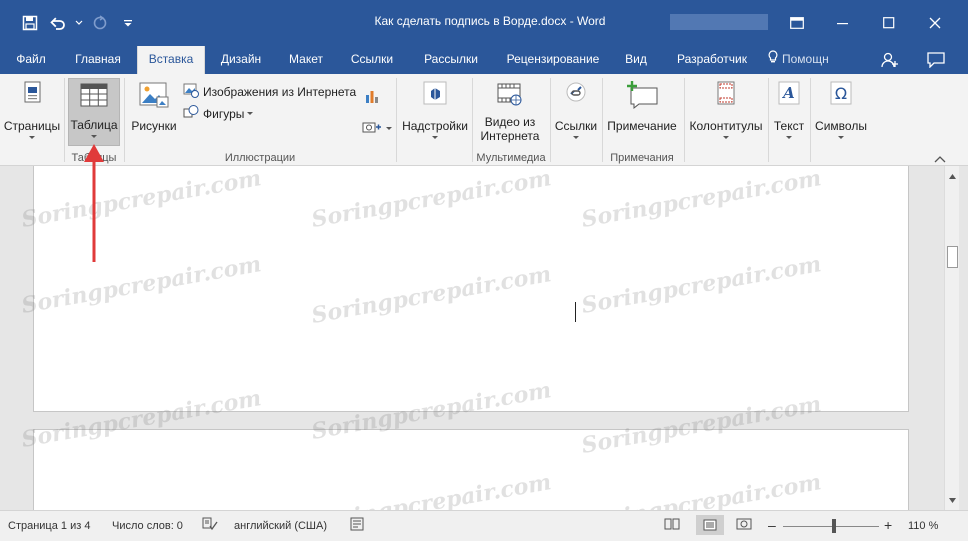  Describe the element at coordinates (191, 113) in the screenshot. I see `shapes-icon` at that location.